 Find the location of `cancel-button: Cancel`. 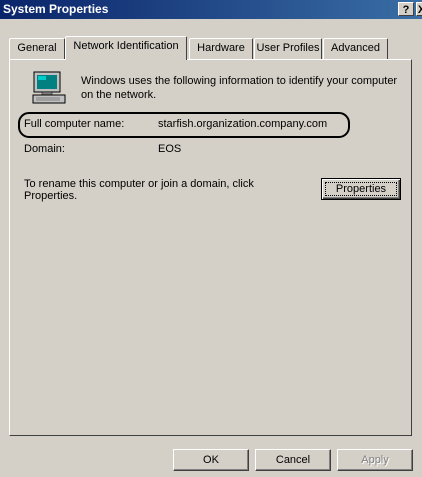

cancel-button: Cancel is located at coordinates (293, 460).